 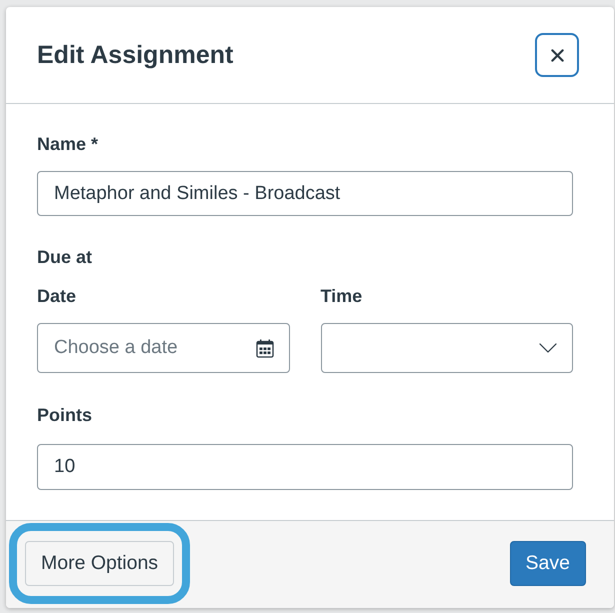 I want to click on time-select-field, so click(x=446, y=348).